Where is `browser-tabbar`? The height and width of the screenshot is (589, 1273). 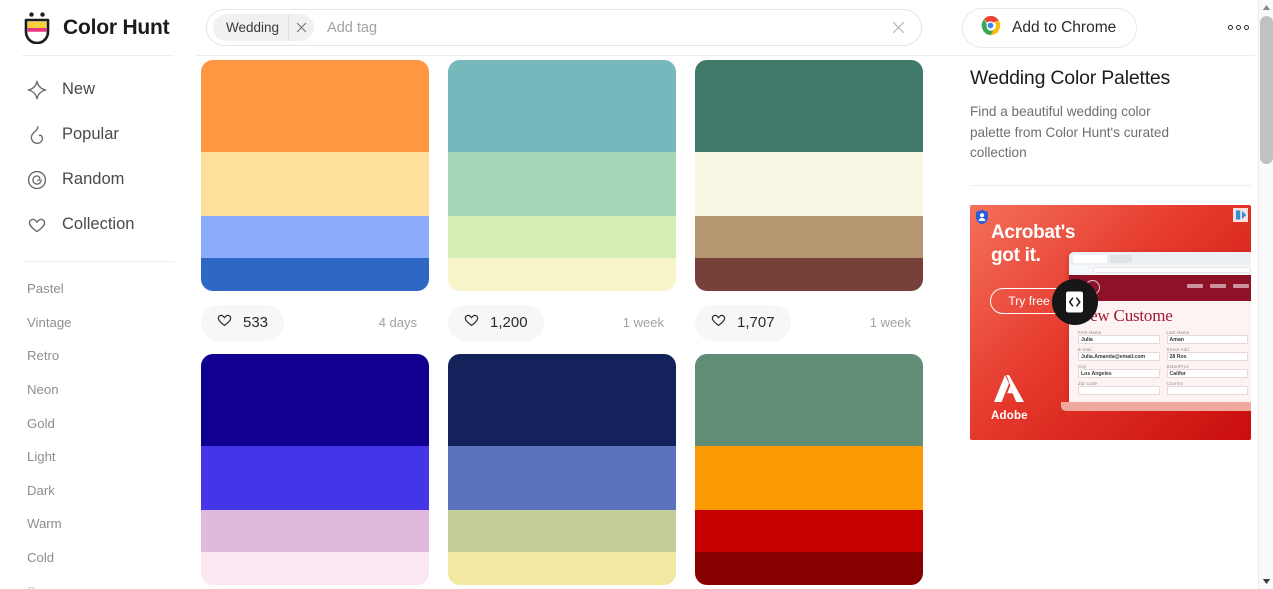
browser-tabbar is located at coordinates (1160, 258).